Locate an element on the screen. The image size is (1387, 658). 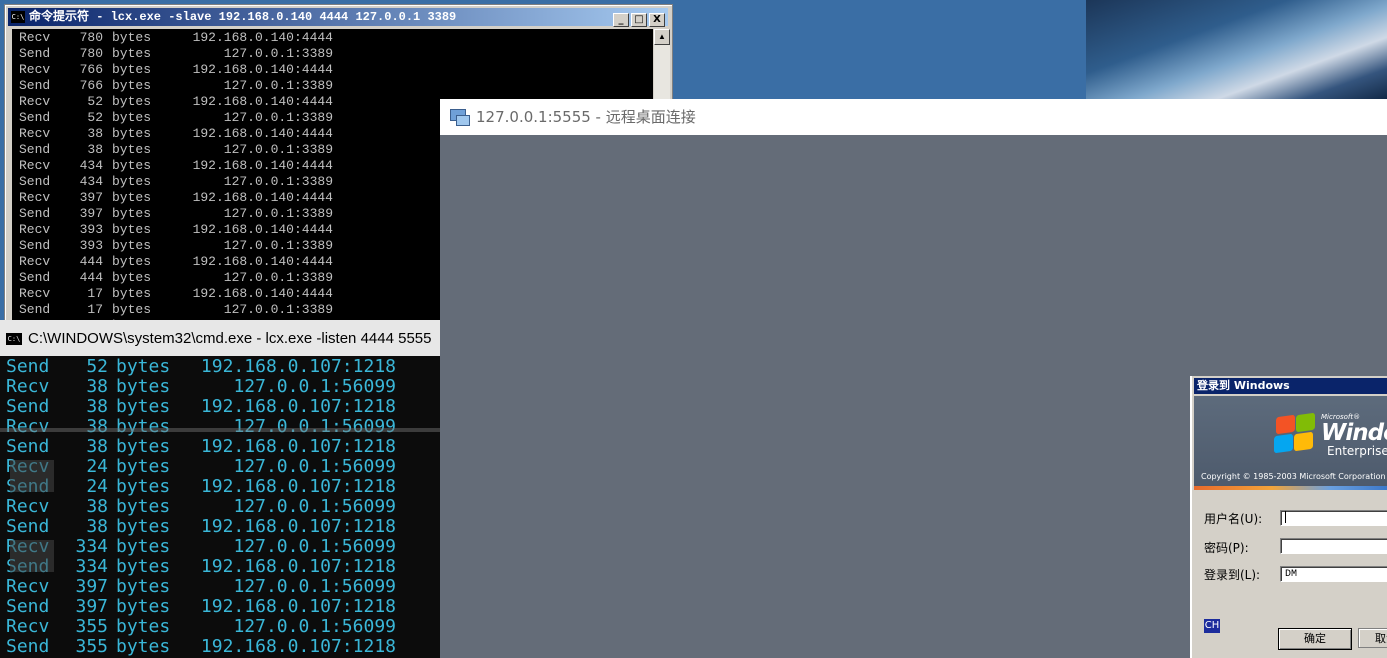
password-field is located at coordinates (1333, 546).